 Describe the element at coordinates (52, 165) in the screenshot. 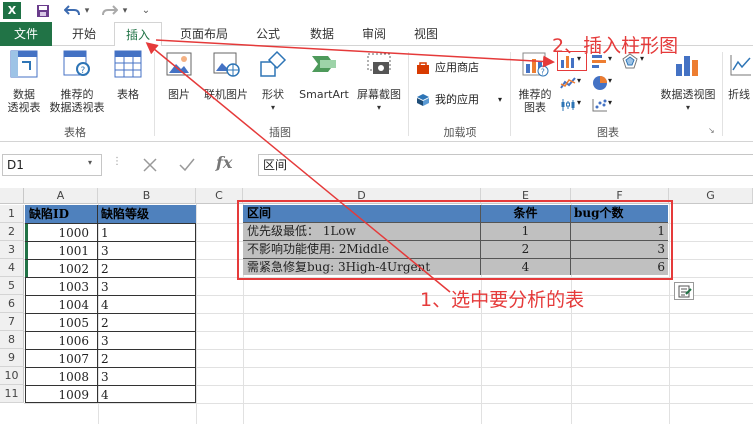

I see `name-box: D1` at that location.